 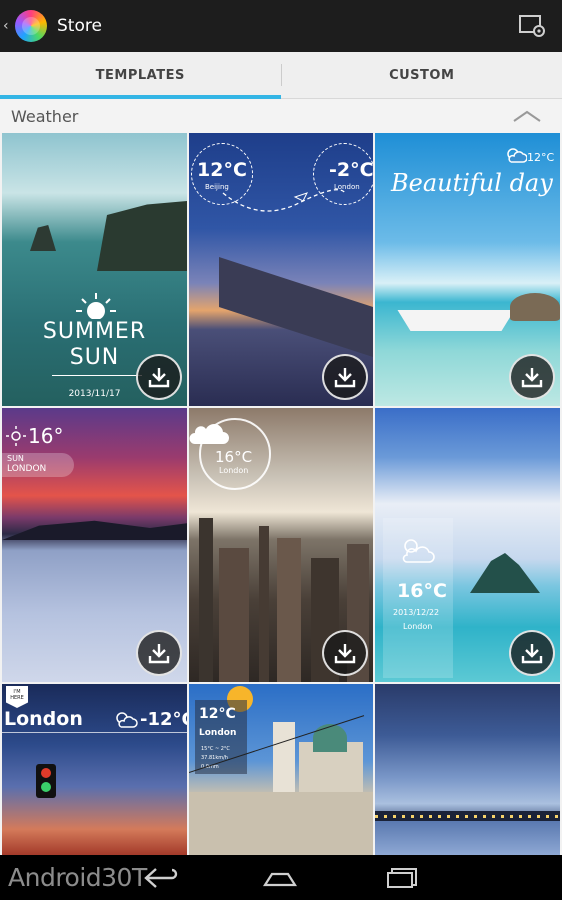 I want to click on green-light, so click(x=46, y=787).